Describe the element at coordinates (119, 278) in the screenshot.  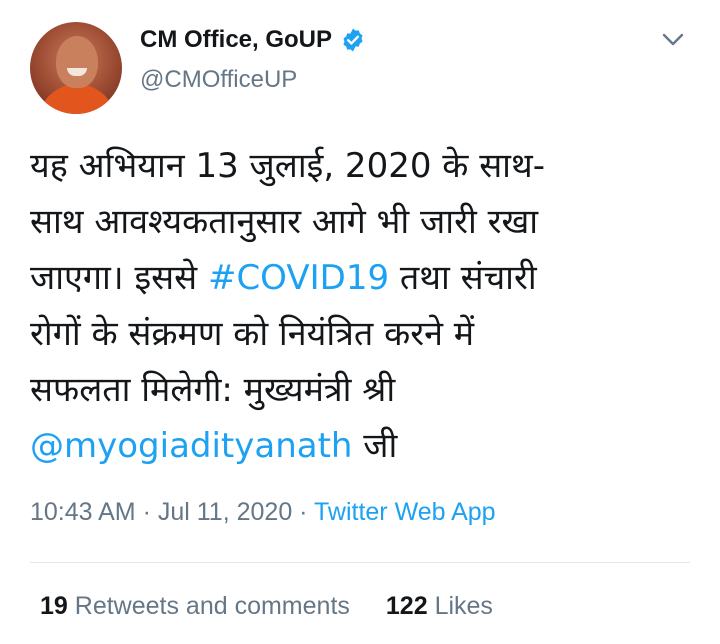
I see `tweet-text-segment: जाएगा। इससे` at that location.